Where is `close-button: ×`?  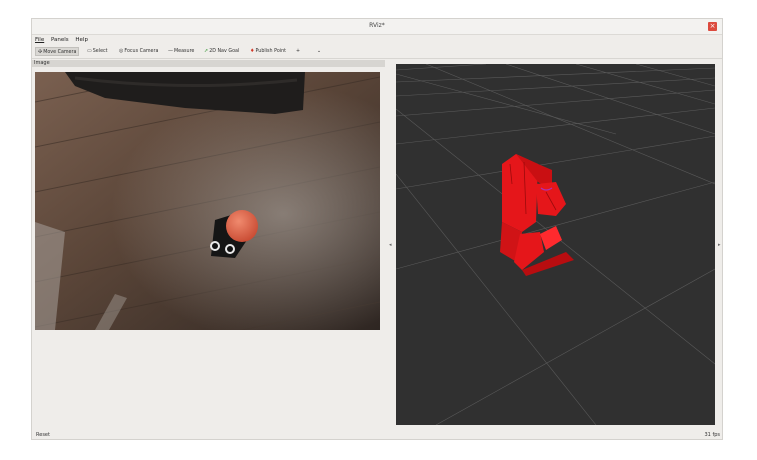
close-button: × is located at coordinates (712, 26).